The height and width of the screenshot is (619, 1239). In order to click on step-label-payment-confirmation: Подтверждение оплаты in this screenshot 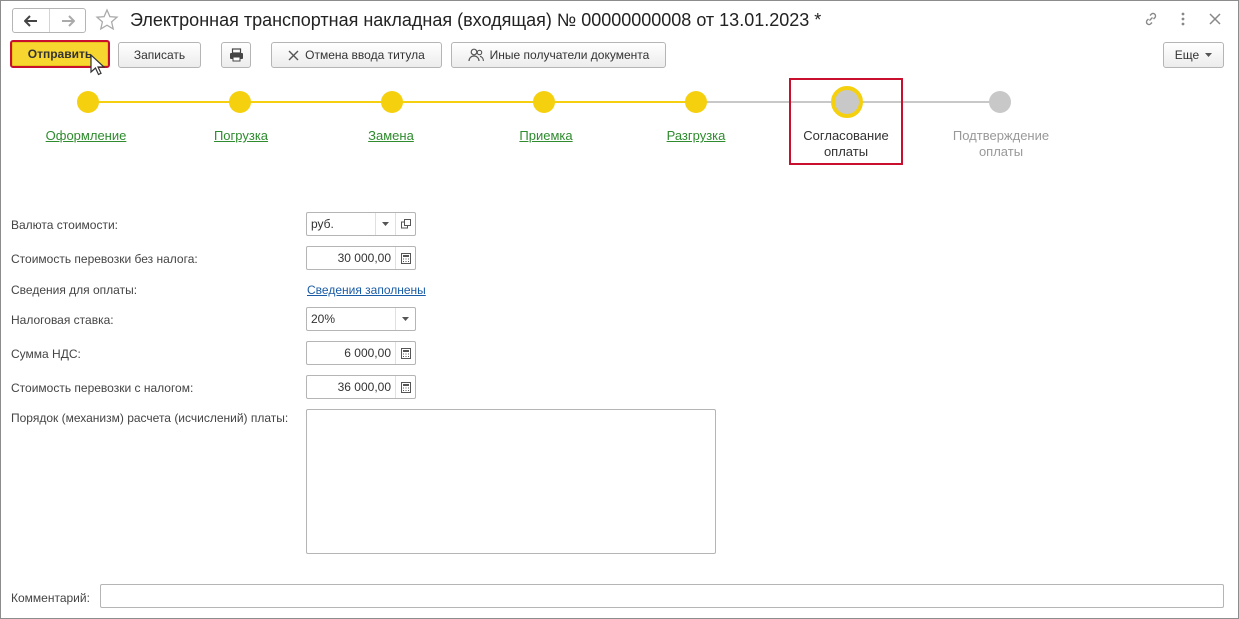, I will do `click(1001, 143)`.